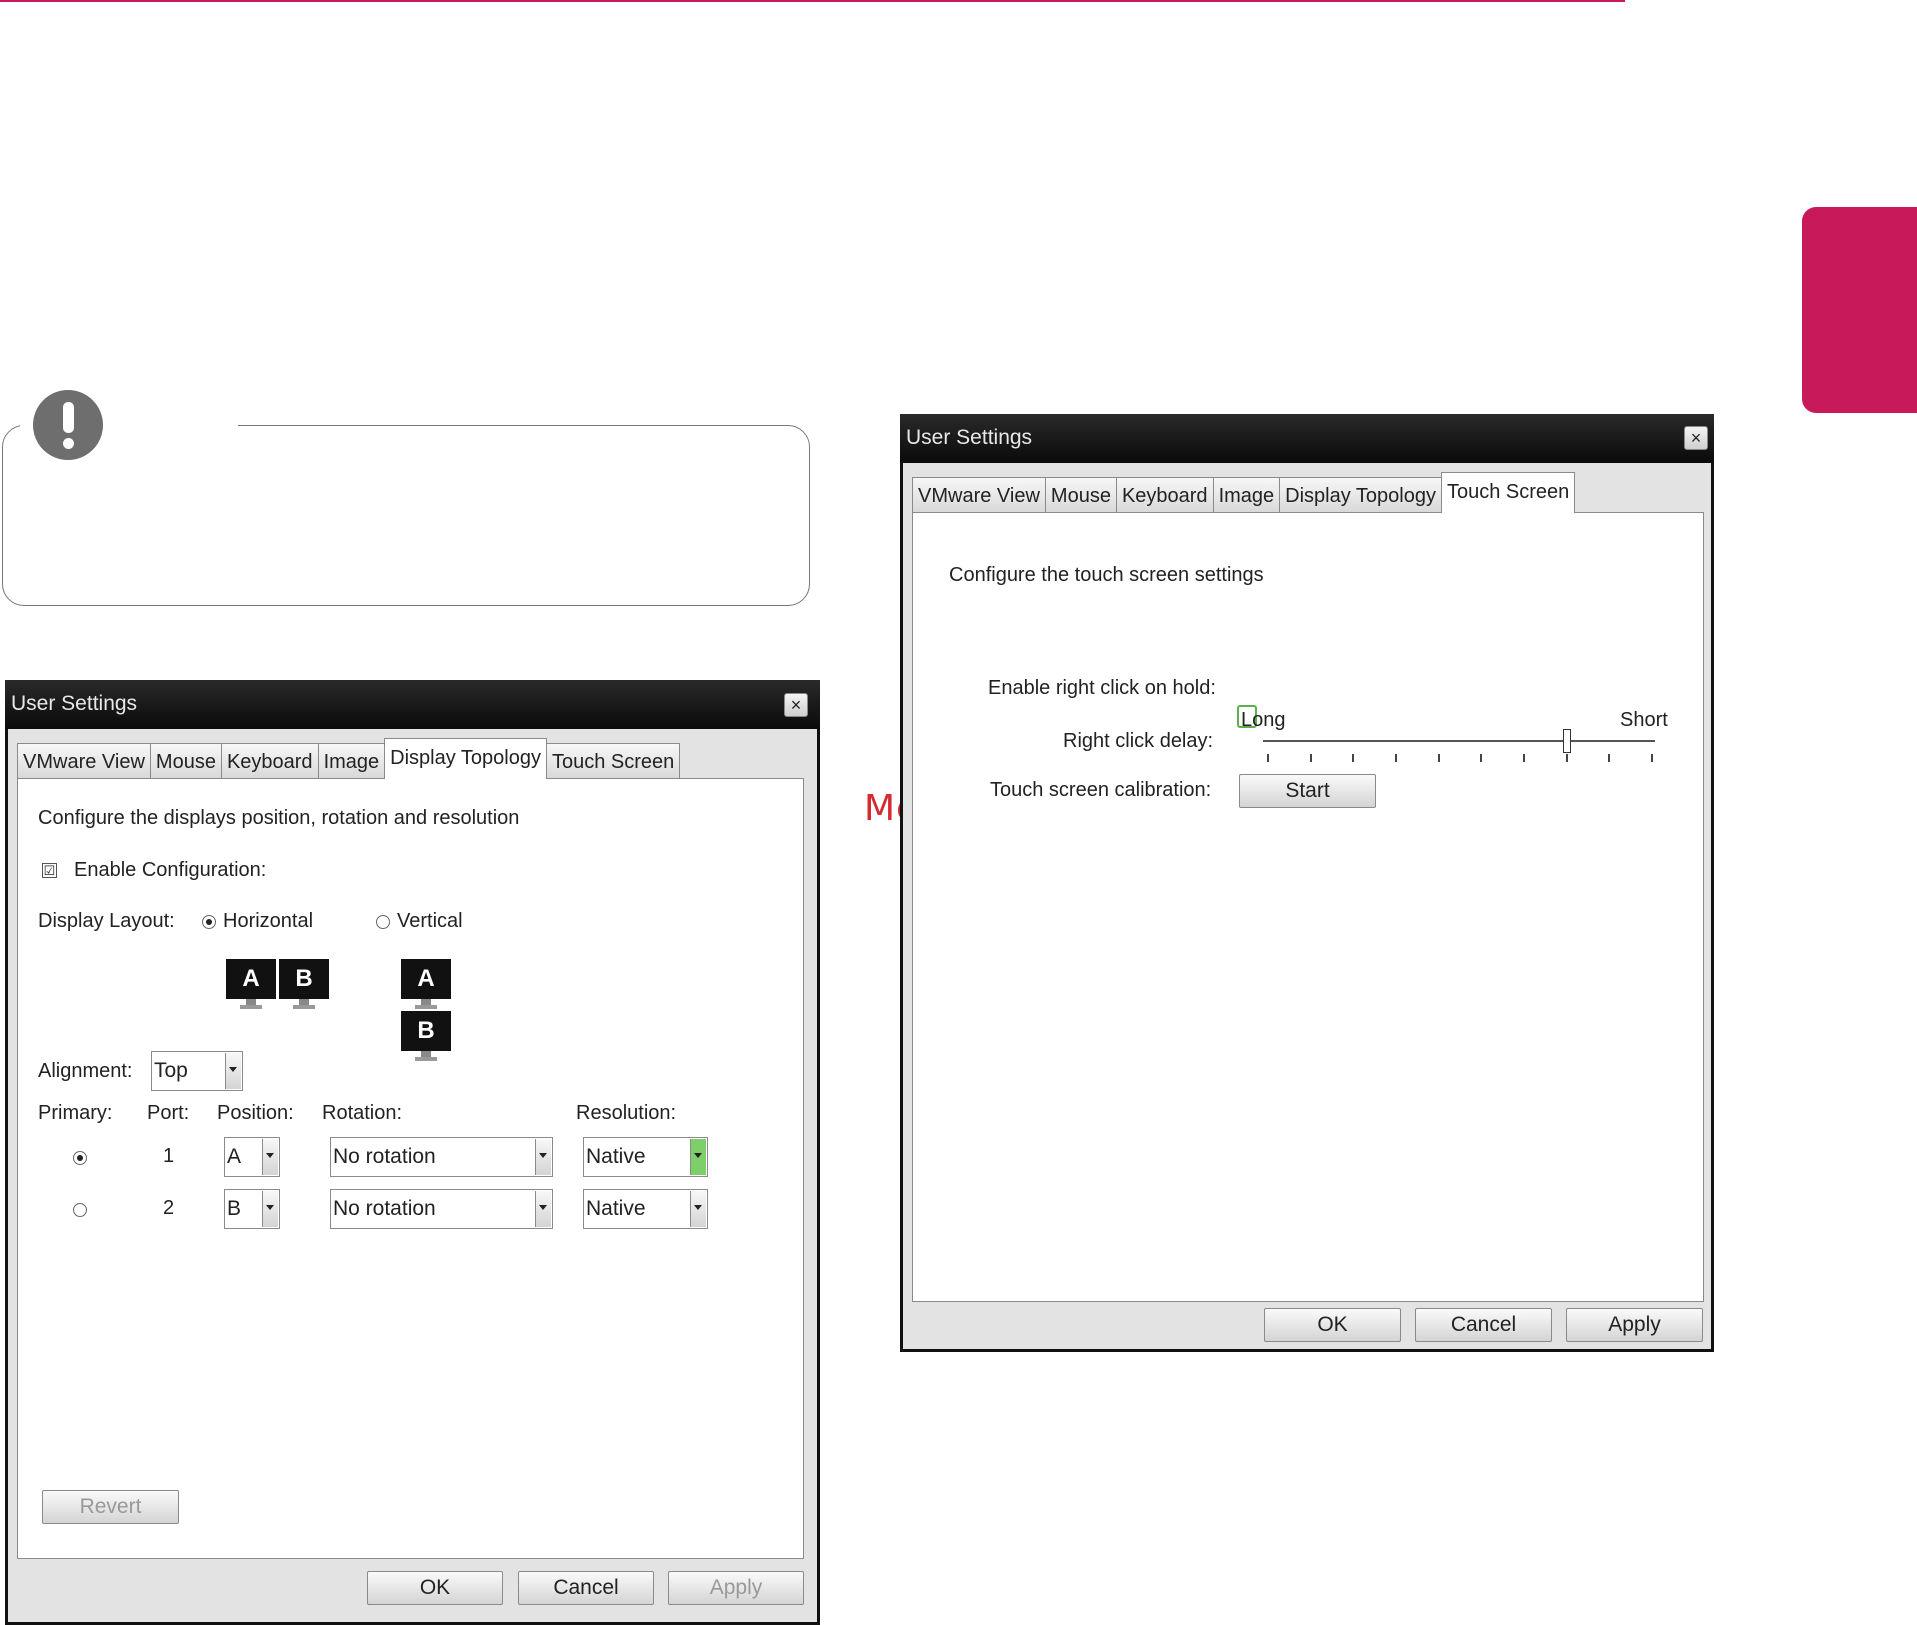 Image resolution: width=1917 pixels, height=1625 pixels. What do you see at coordinates (304, 984) in the screenshot?
I see `horizontal-monitor-b-icon: B` at bounding box center [304, 984].